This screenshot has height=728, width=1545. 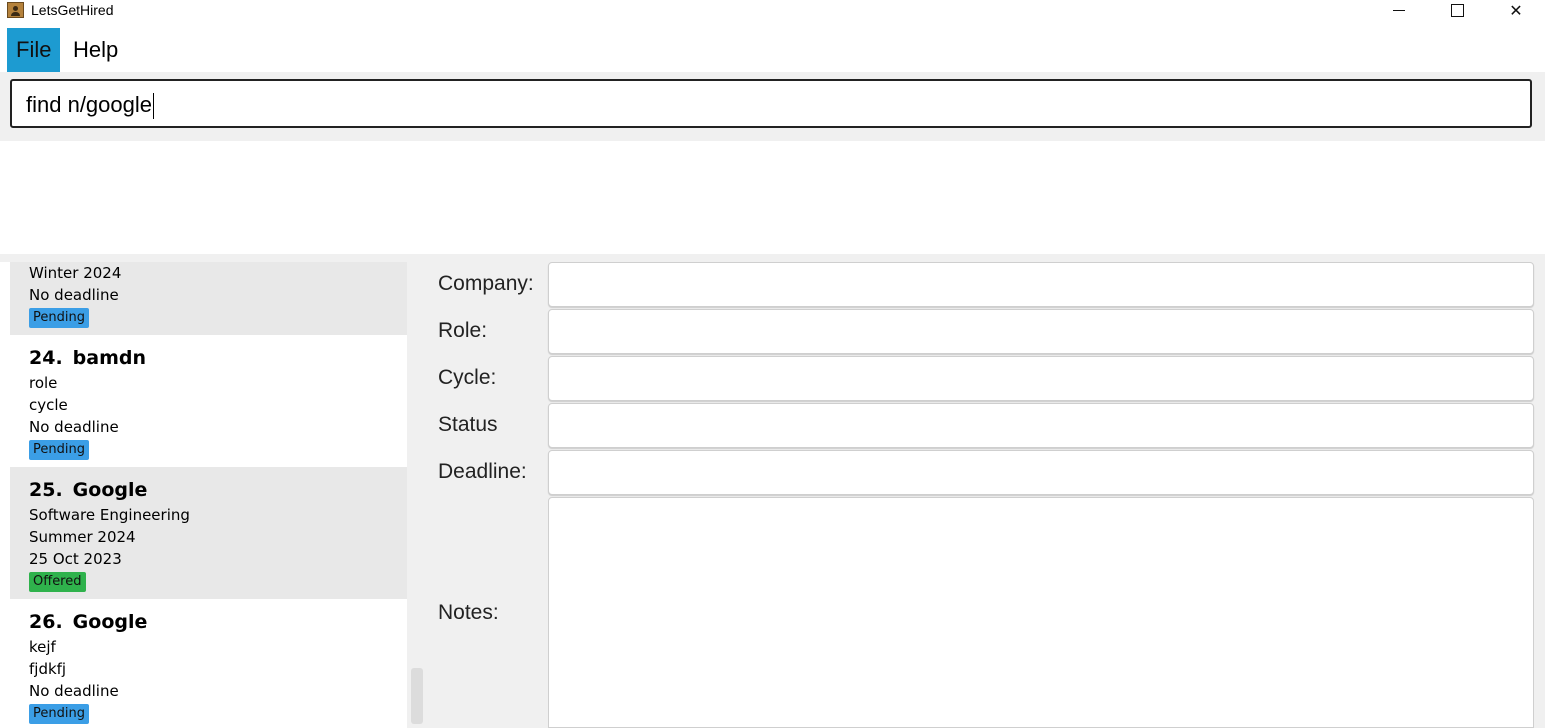 What do you see at coordinates (46, 490) in the screenshot?
I see `card-index: 25.` at bounding box center [46, 490].